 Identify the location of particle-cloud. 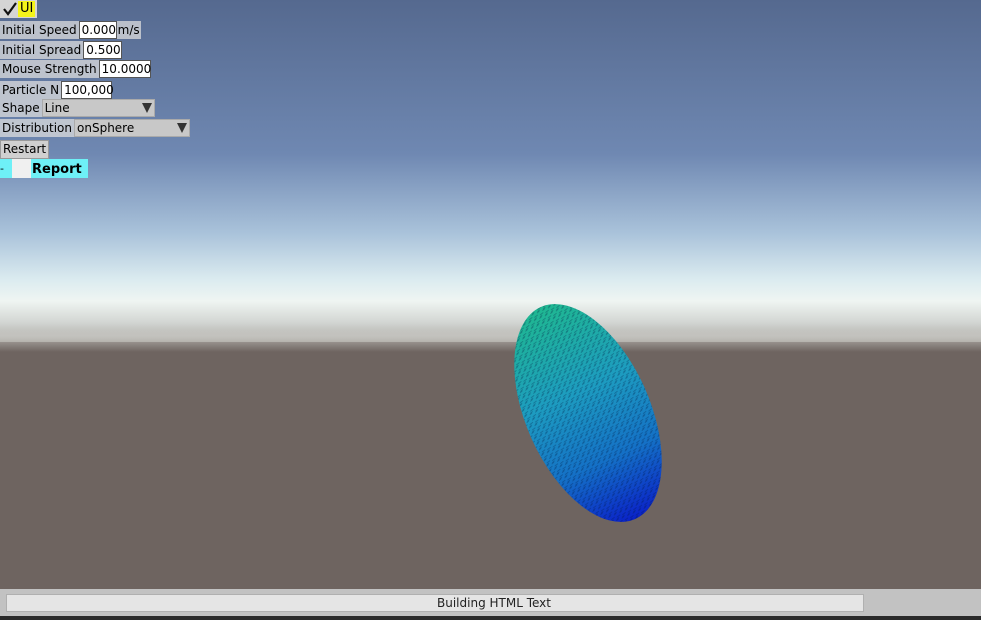
(588, 413).